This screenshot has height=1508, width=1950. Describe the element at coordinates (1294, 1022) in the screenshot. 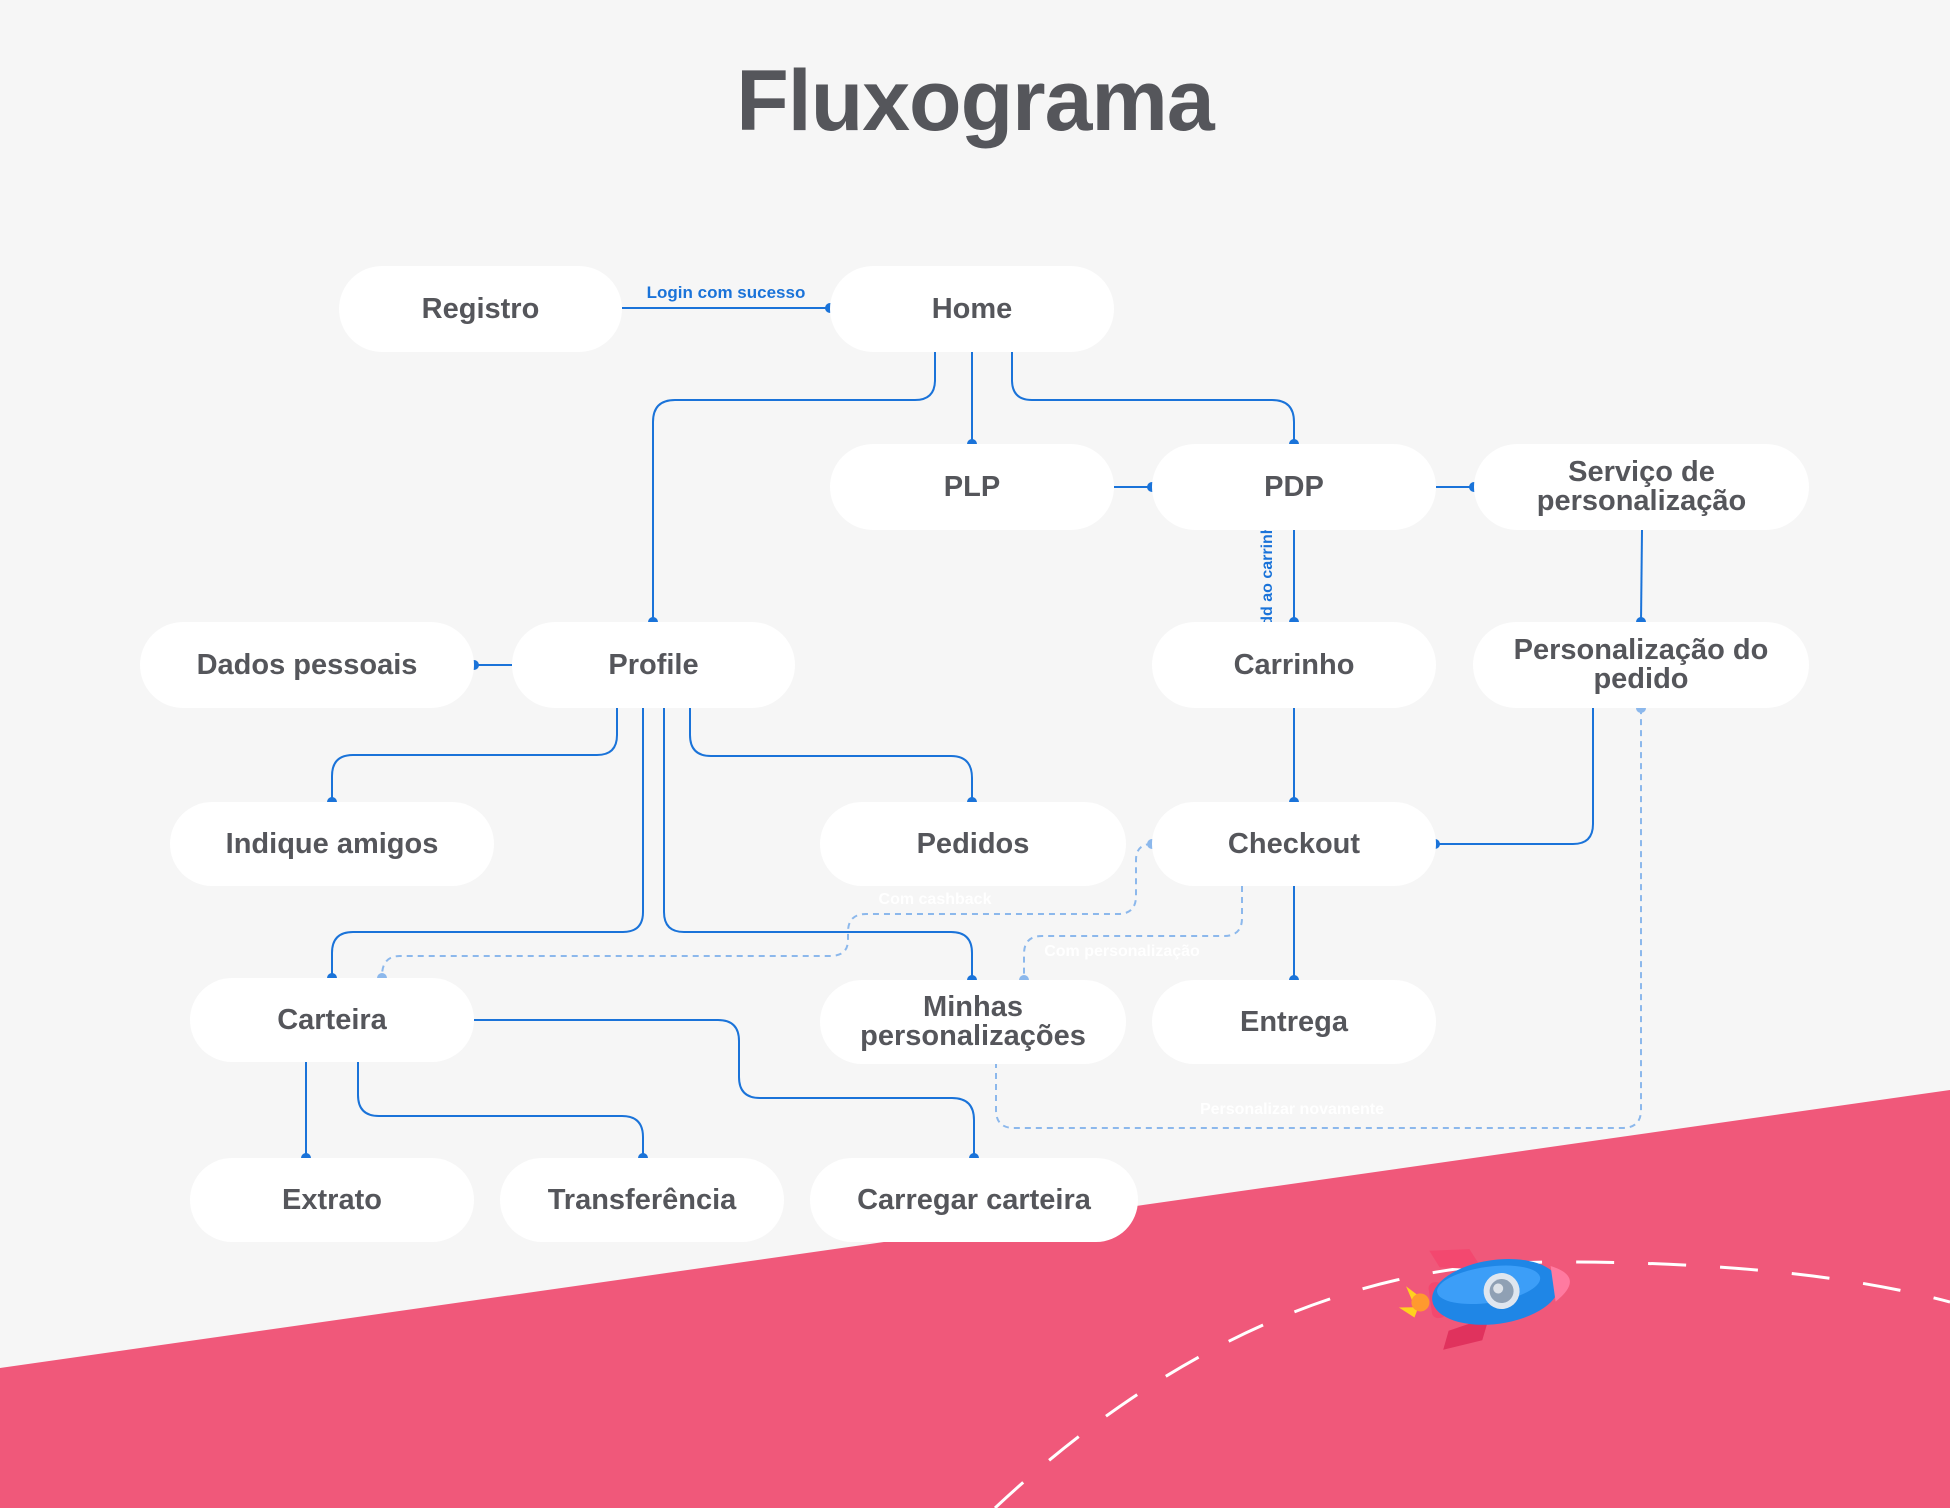

I see `node-entrega: Entrega` at that location.